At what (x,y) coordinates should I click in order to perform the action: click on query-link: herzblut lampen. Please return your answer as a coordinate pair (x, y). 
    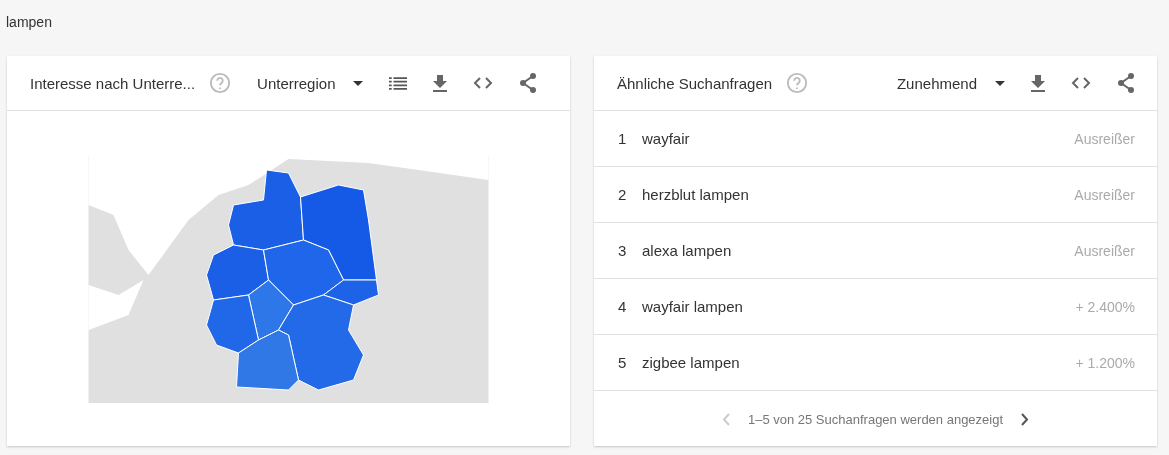
    Looking at the image, I should click on (858, 194).